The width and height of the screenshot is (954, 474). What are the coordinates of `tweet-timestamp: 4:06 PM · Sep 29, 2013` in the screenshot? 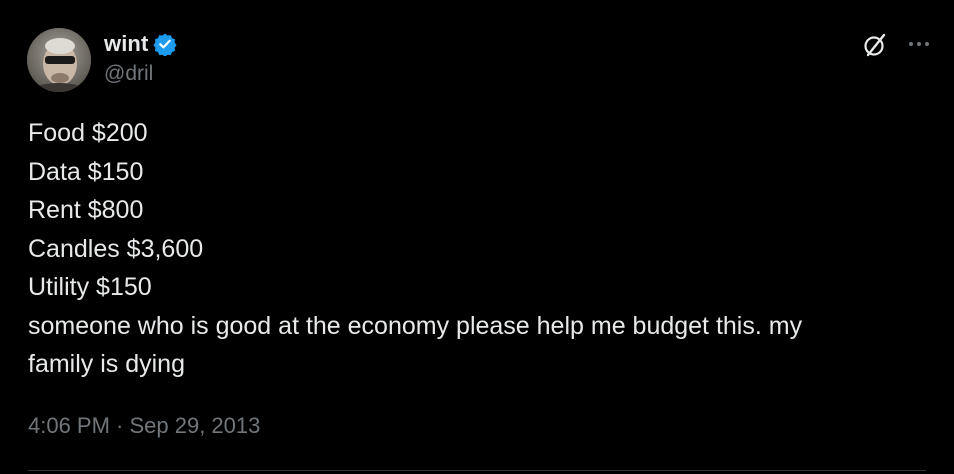 It's located at (144, 426).